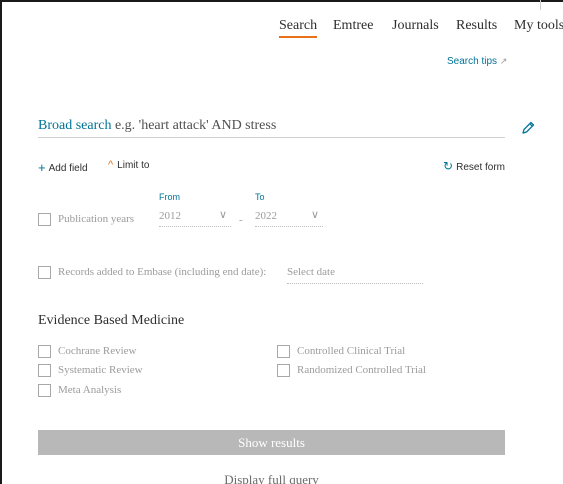  Describe the element at coordinates (96, 219) in the screenshot. I see `publication-years-label: Publication years` at that location.